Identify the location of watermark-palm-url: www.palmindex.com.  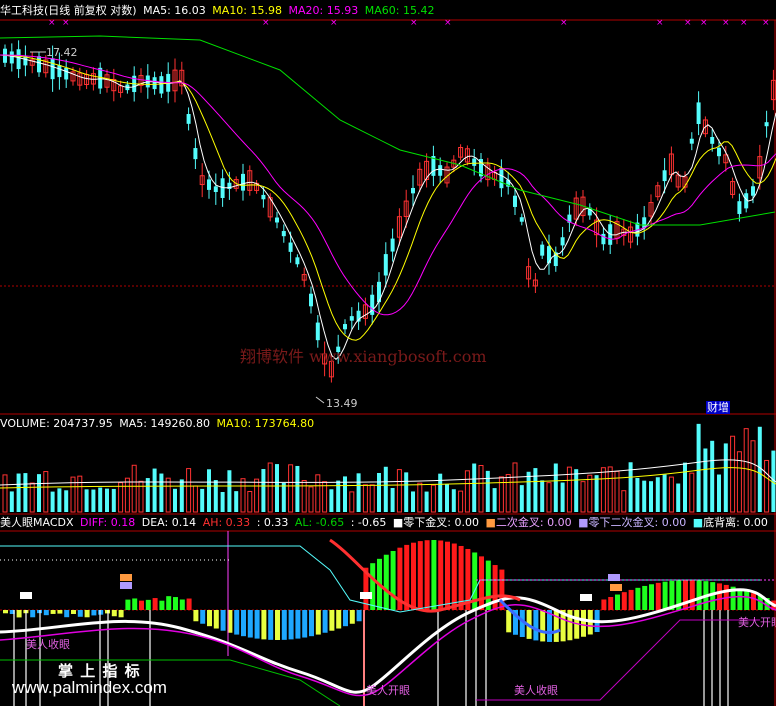
(89, 687).